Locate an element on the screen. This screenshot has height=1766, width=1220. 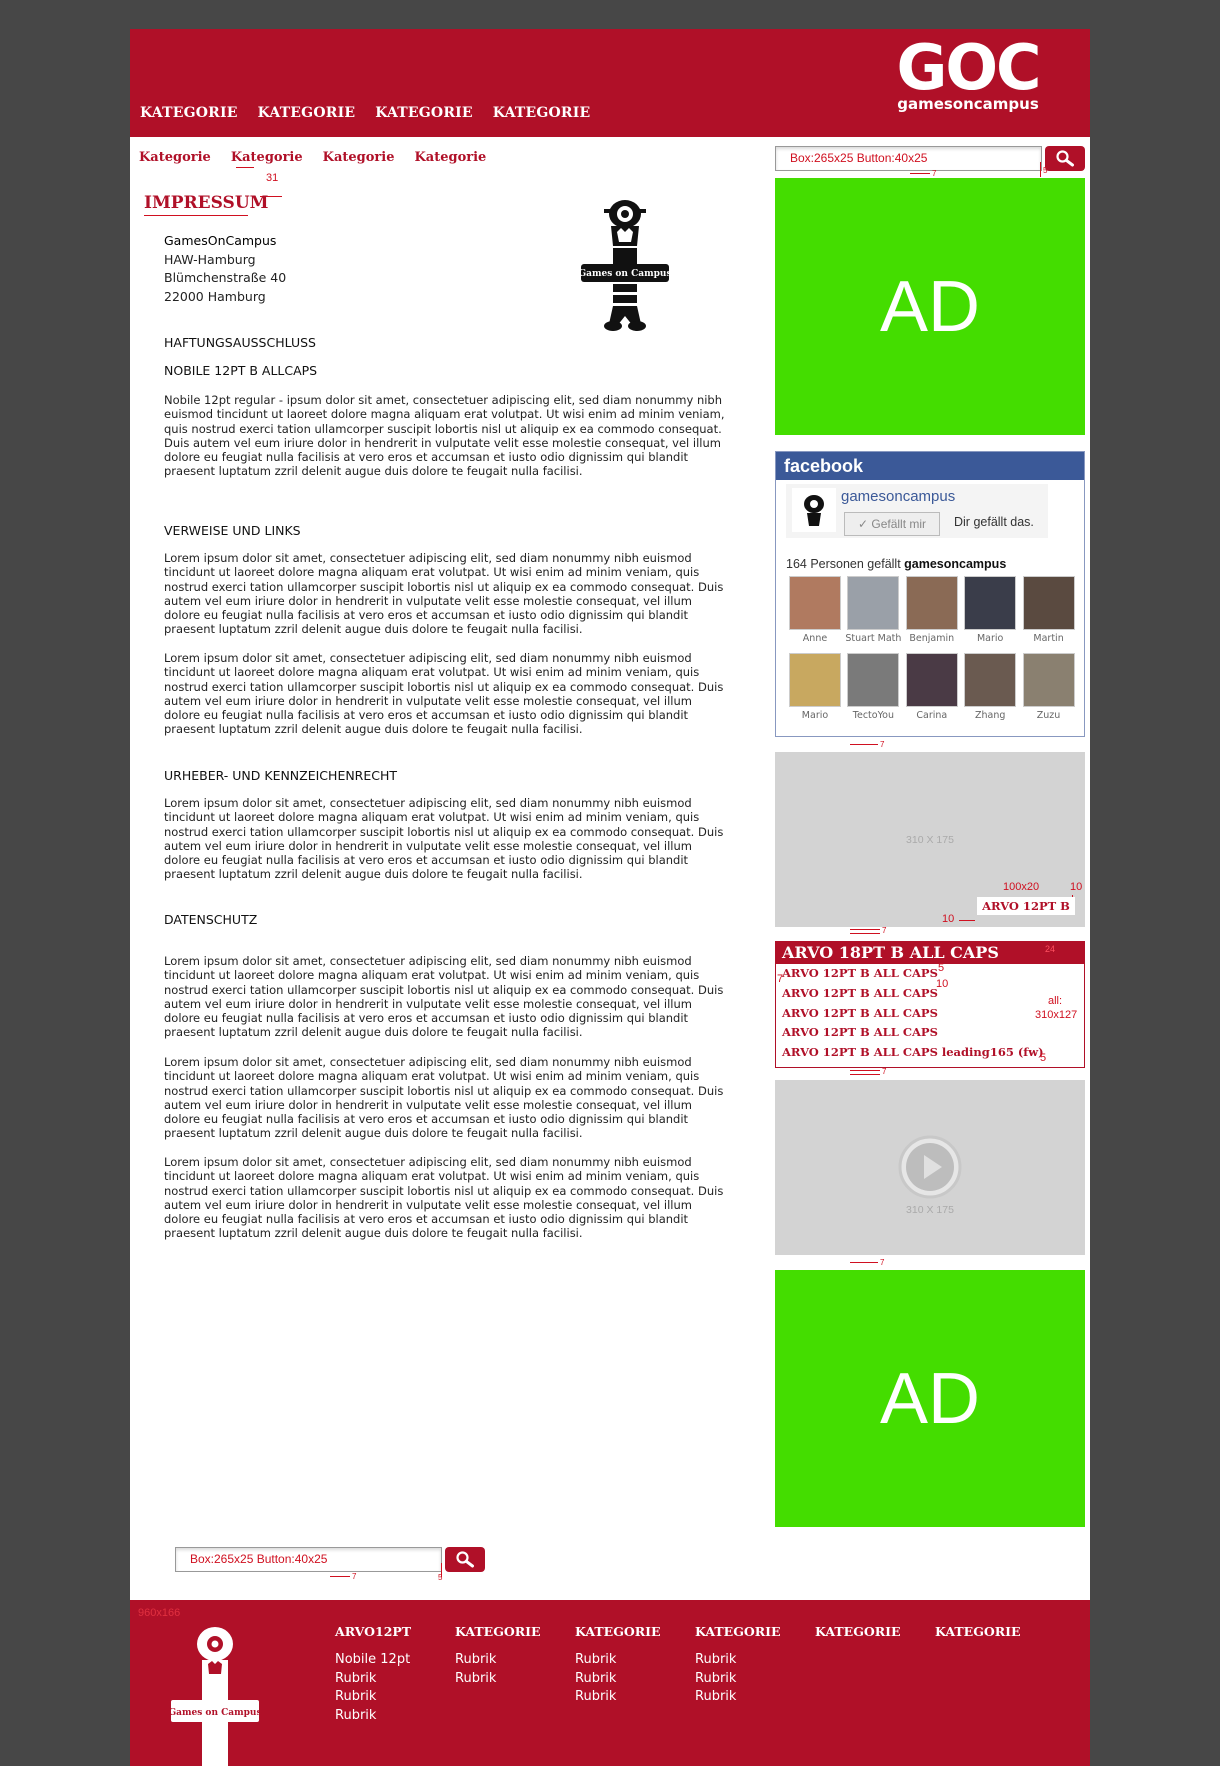
logo-text: GOC is located at coordinates (968, 67).